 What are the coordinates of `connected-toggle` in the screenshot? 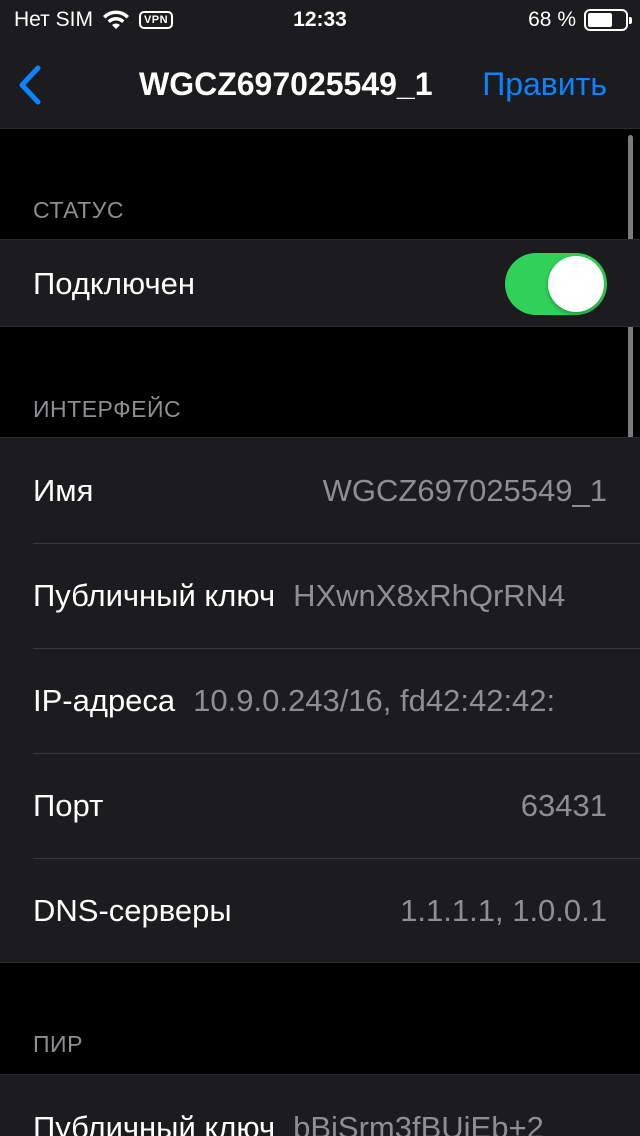 It's located at (556, 284).